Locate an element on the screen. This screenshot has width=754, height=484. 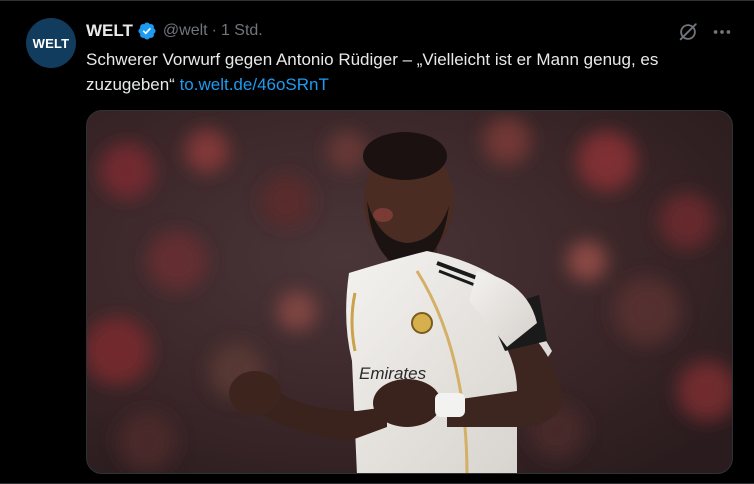
tweet-header: WELT @welt · 1 Std. is located at coordinates (174, 31).